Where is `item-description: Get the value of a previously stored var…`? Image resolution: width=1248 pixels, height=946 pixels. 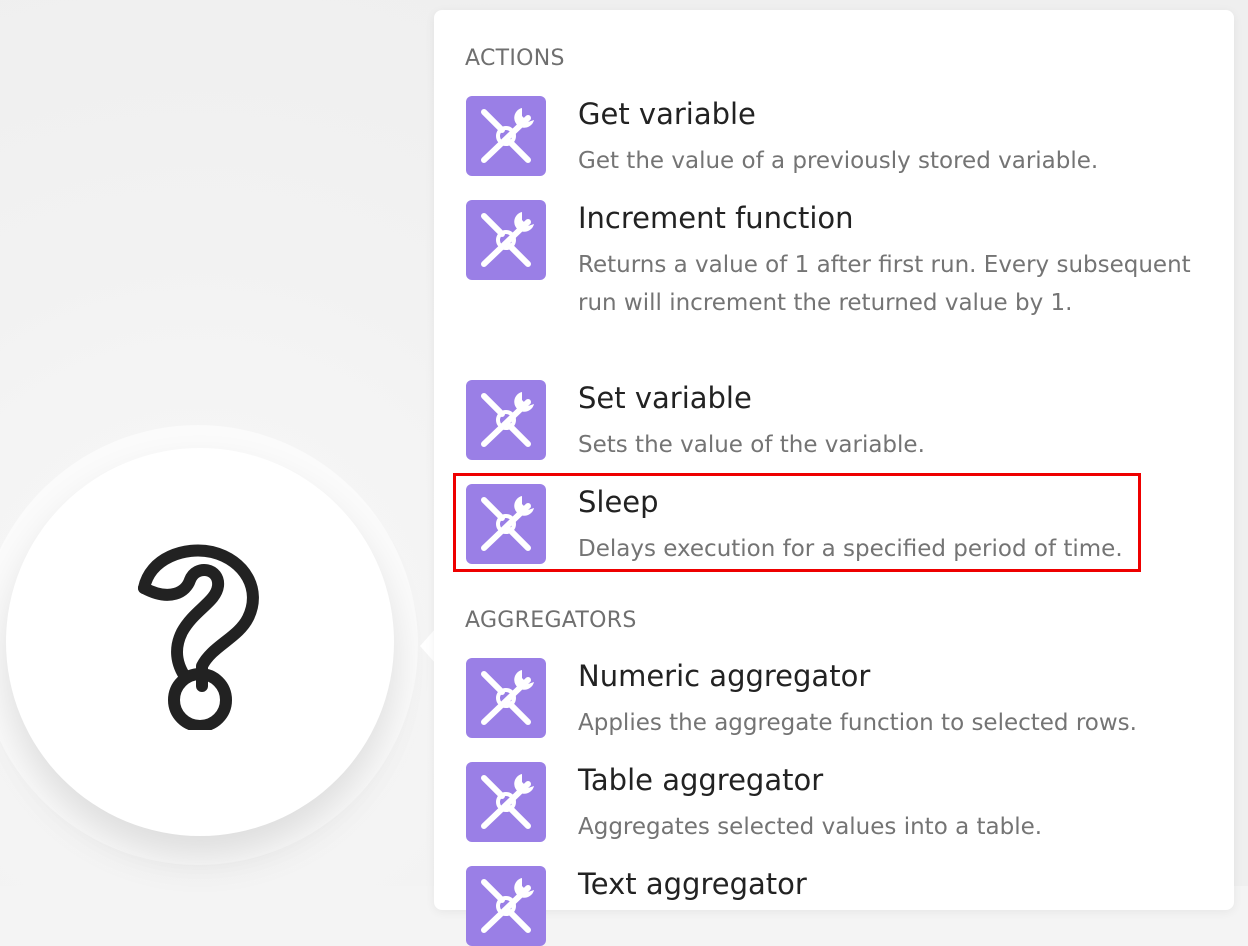 item-description: Get the value of a previously stored var… is located at coordinates (838, 161).